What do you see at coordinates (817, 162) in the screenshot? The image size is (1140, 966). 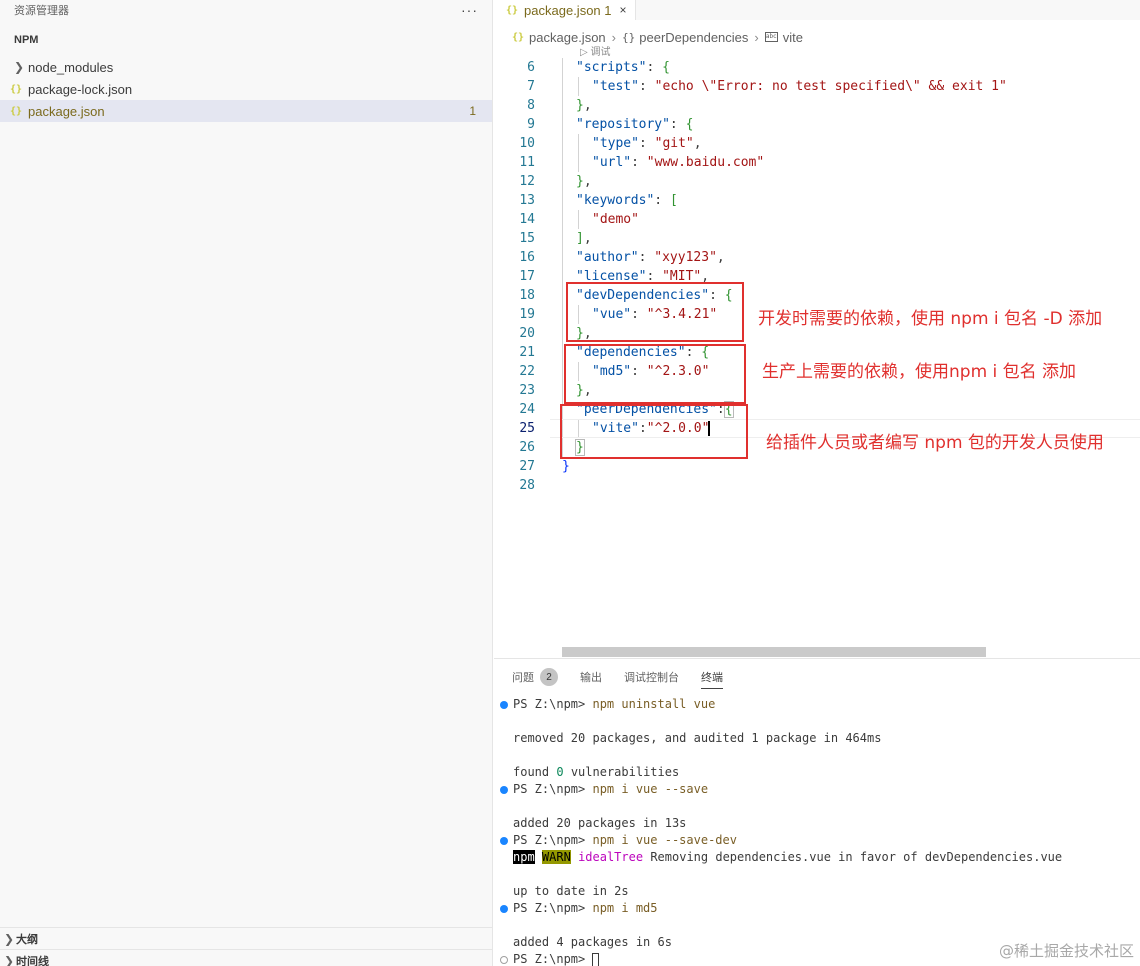 I see `code-line: 11 "url": "www.baidu.com"` at bounding box center [817, 162].